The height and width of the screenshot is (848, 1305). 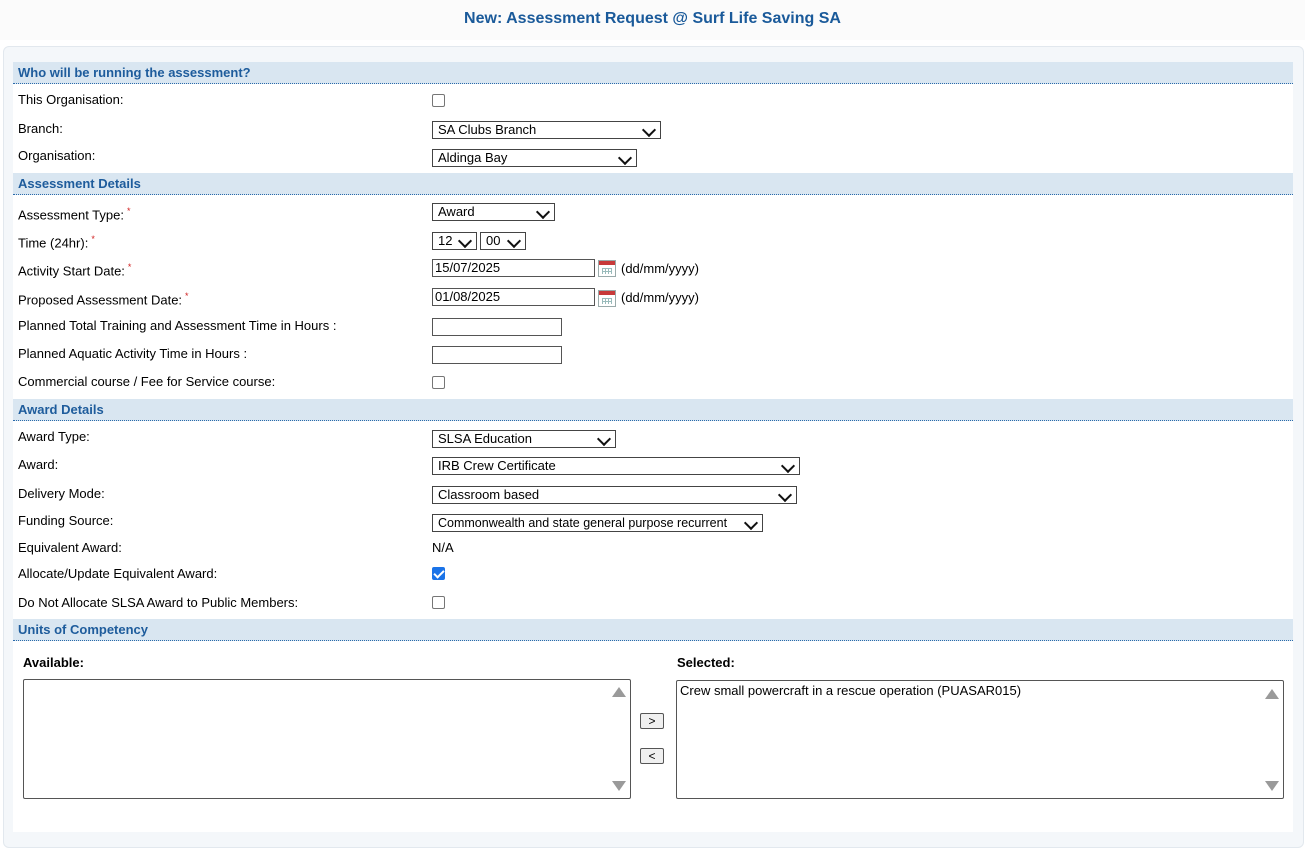 What do you see at coordinates (706, 662) in the screenshot?
I see `selected-label: Selected:` at bounding box center [706, 662].